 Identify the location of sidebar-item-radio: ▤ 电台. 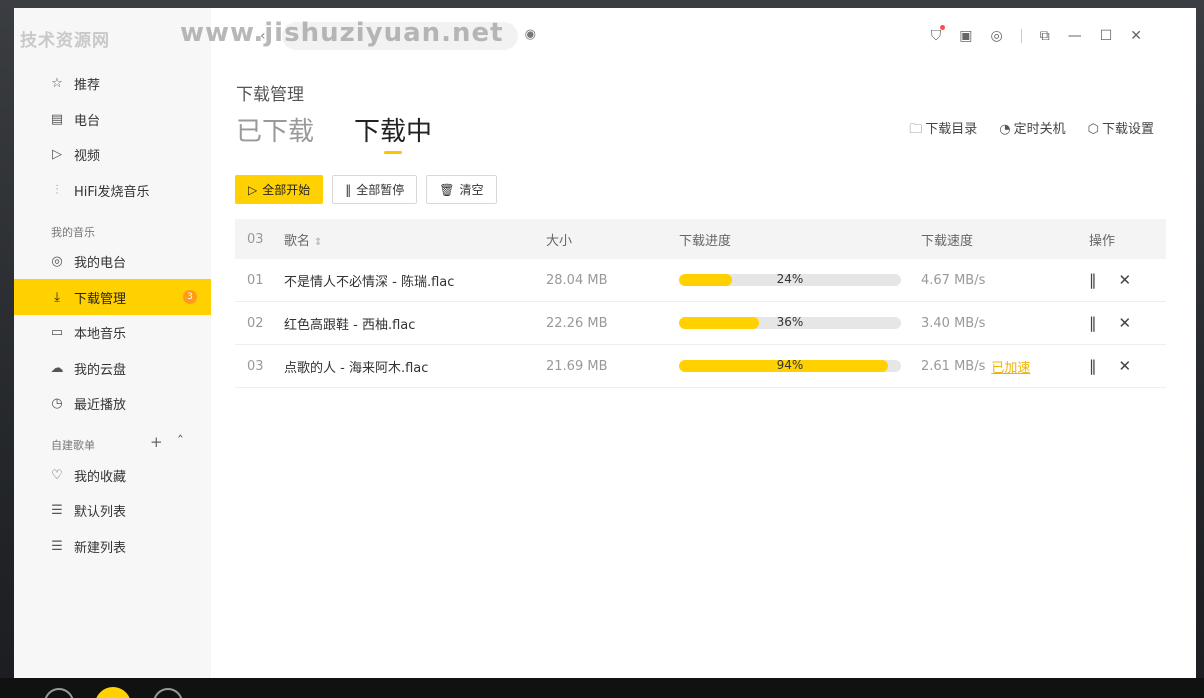
(112, 119).